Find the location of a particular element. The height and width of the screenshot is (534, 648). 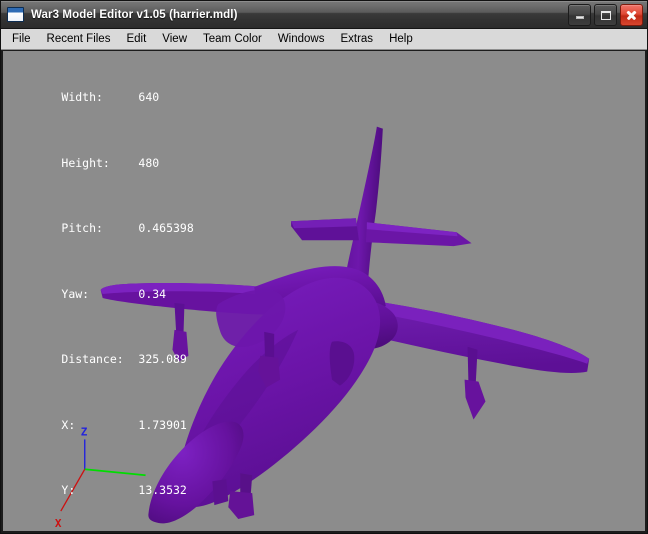

window-title: War3 Model Editor v1.05 (harrier.mdl) is located at coordinates (134, 14).